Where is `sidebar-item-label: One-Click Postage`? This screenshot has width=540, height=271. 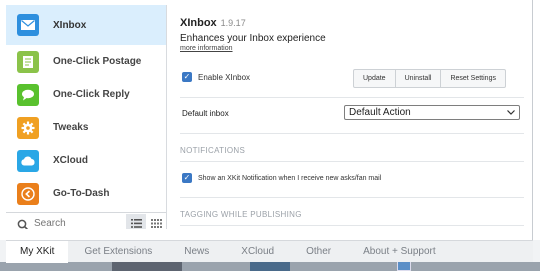
sidebar-item-label: One-Click Postage is located at coordinates (97, 61).